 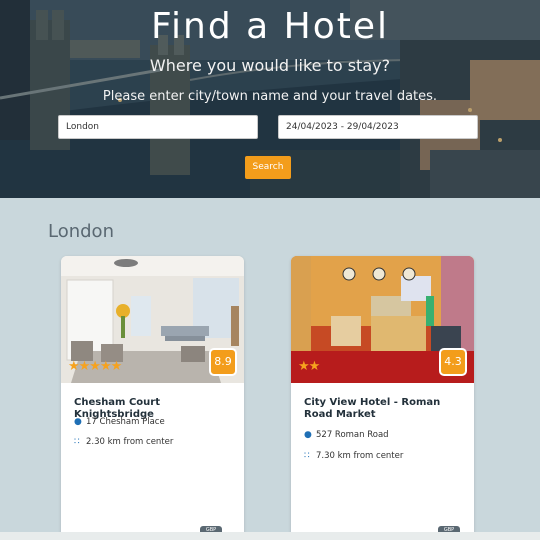 I want to click on date-range-input: 24/04/2023 - 29/04/2023, so click(x=378, y=127).